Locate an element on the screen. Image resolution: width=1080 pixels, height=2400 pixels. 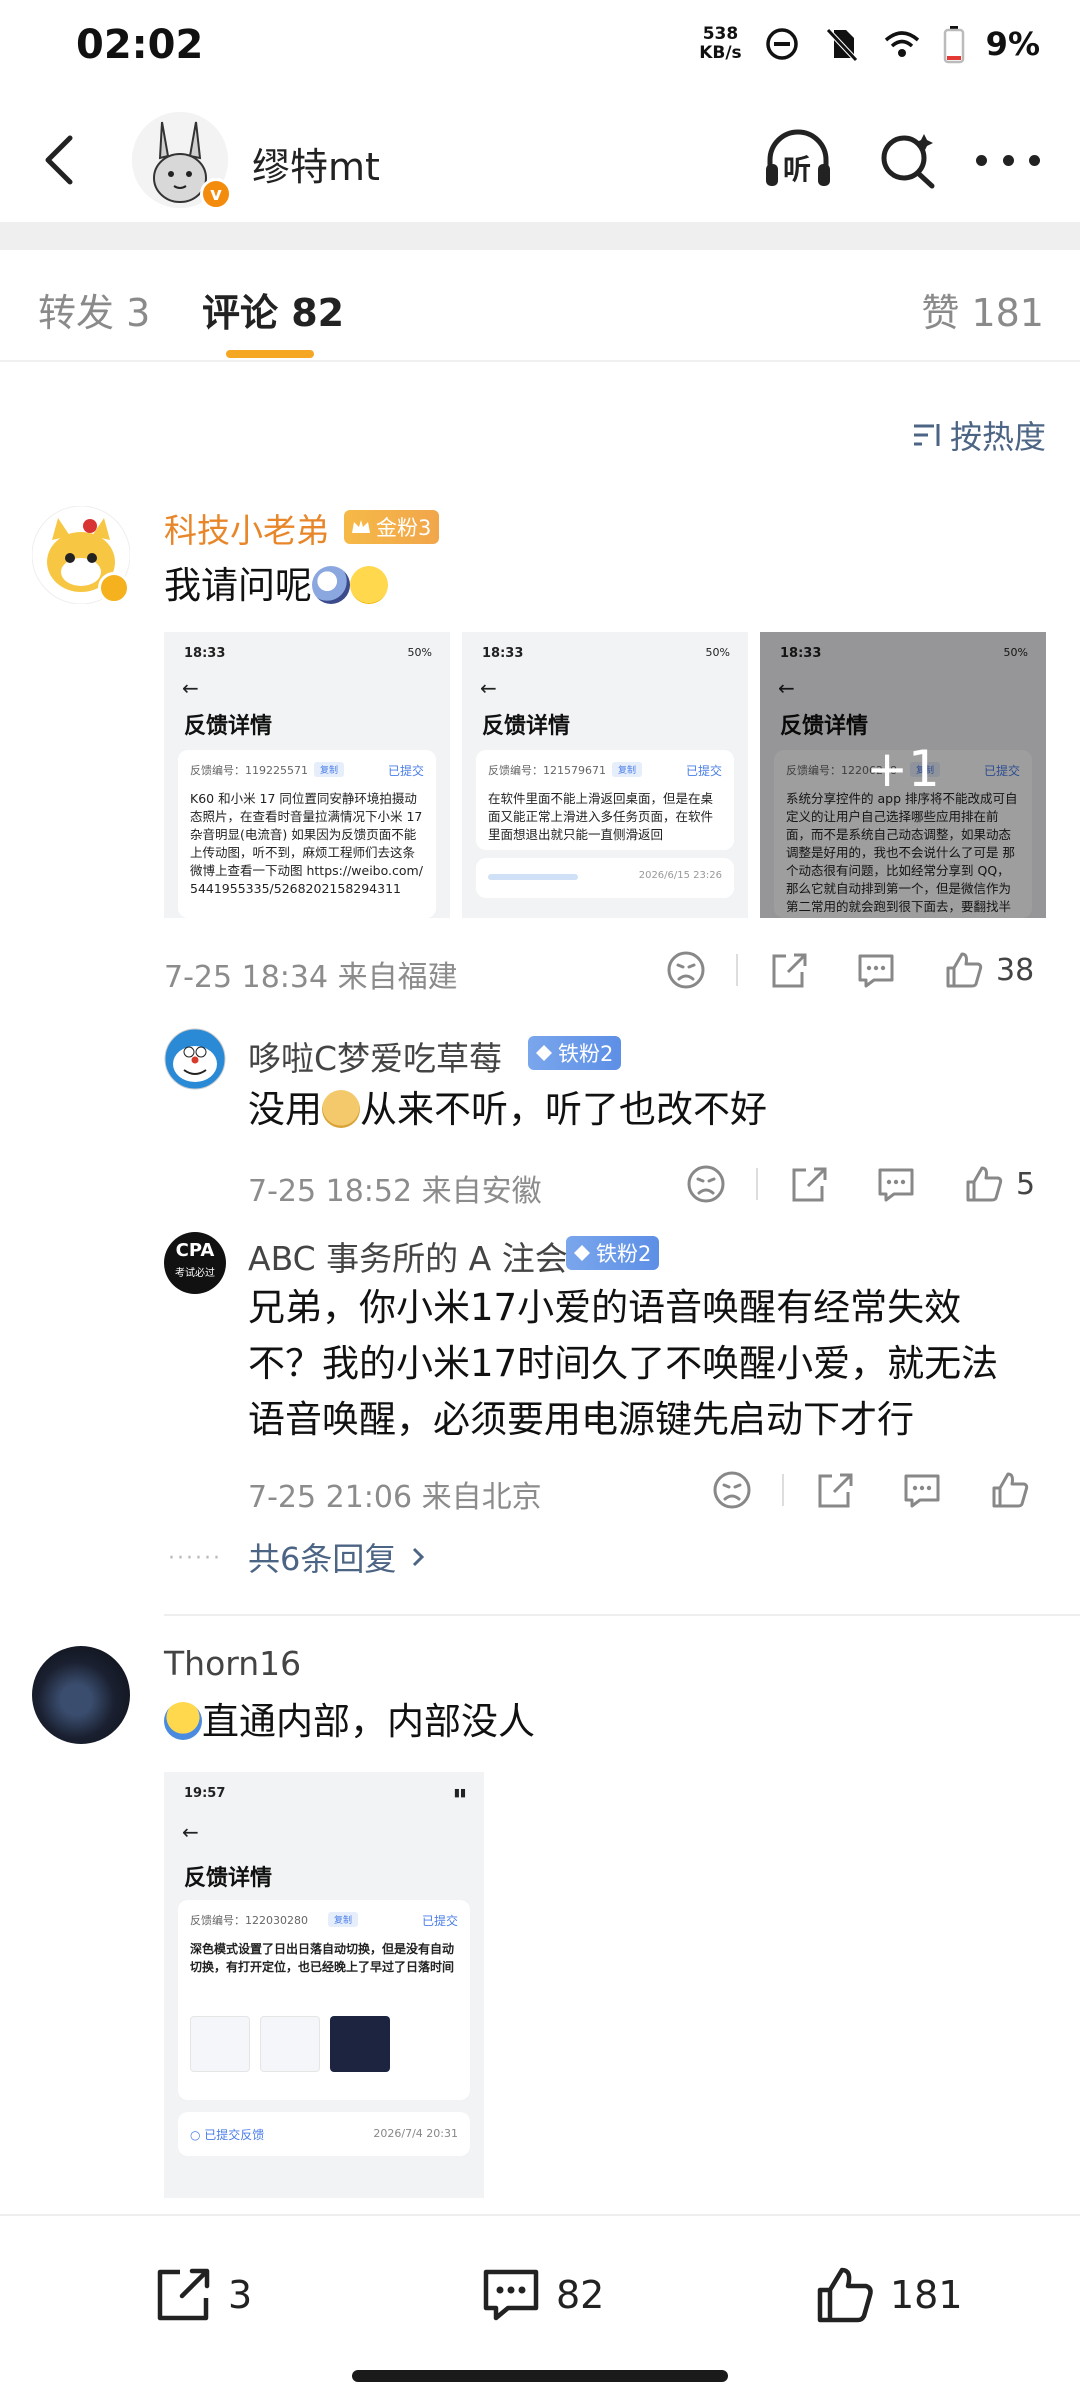
shot-date: 2026/7/4 20:31 is located at coordinates (415, 2133).